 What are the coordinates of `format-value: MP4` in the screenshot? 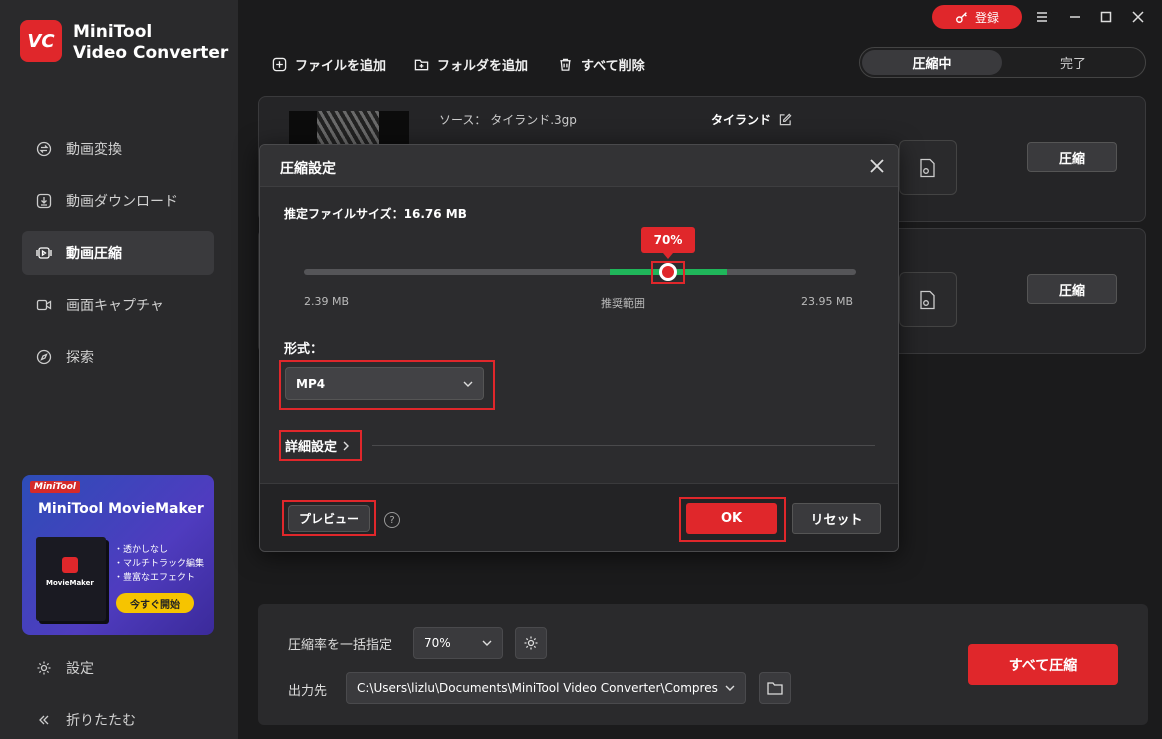 It's located at (311, 383).